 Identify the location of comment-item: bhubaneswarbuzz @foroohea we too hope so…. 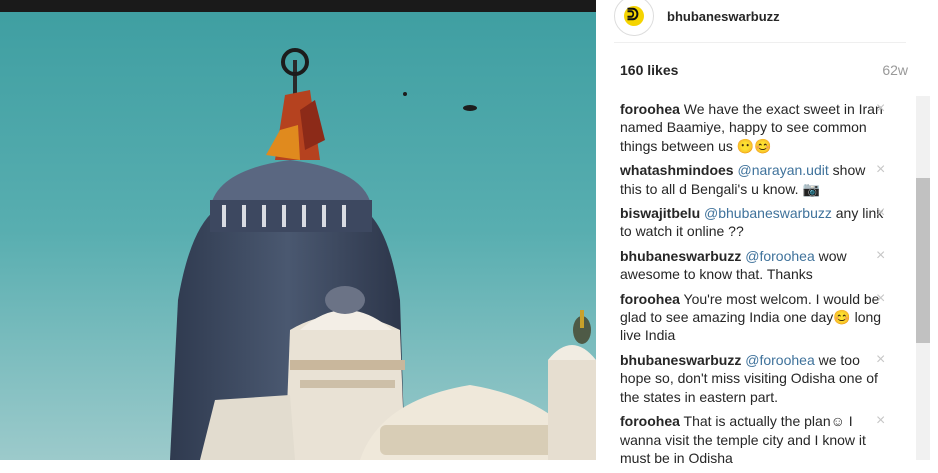
(754, 378).